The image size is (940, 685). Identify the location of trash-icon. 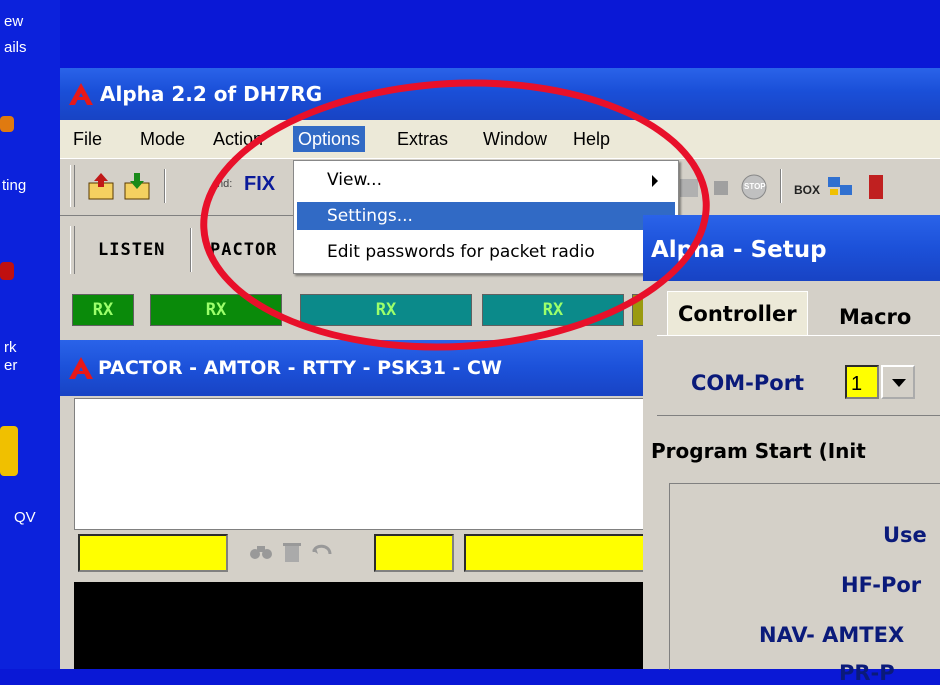
(292, 552).